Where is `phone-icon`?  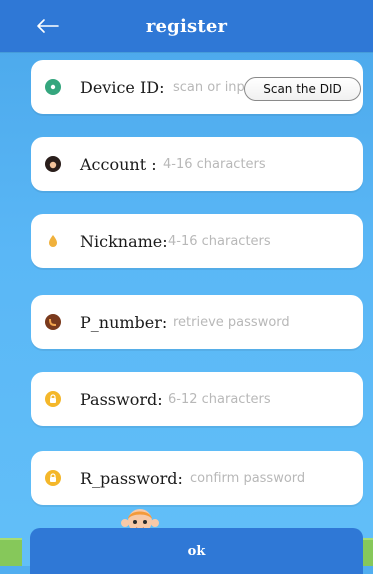 phone-icon is located at coordinates (53, 322).